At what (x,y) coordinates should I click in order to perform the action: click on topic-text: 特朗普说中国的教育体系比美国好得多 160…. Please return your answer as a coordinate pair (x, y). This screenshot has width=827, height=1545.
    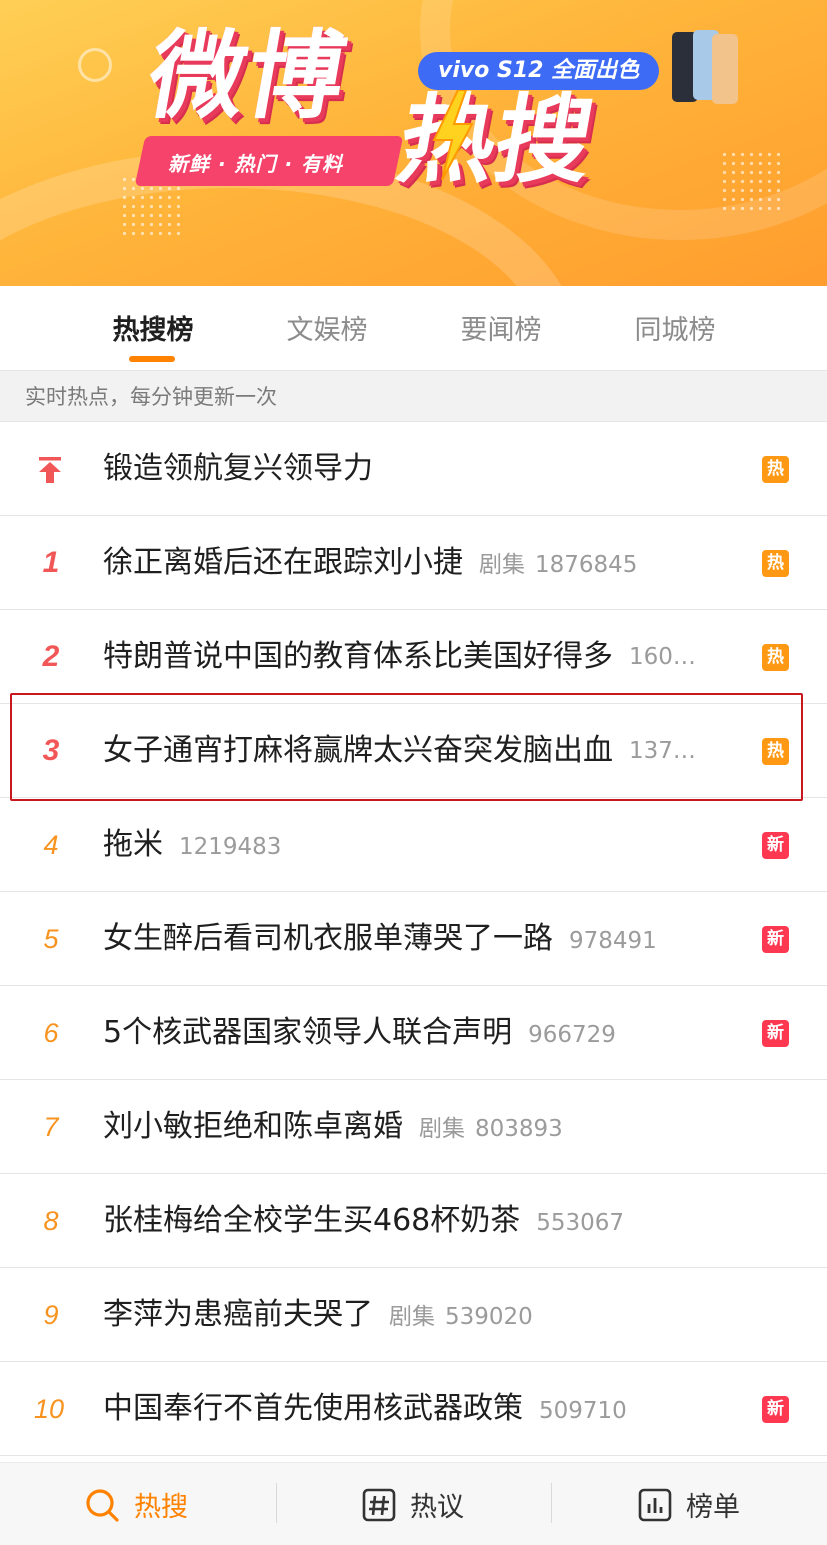
    Looking at the image, I should click on (399, 657).